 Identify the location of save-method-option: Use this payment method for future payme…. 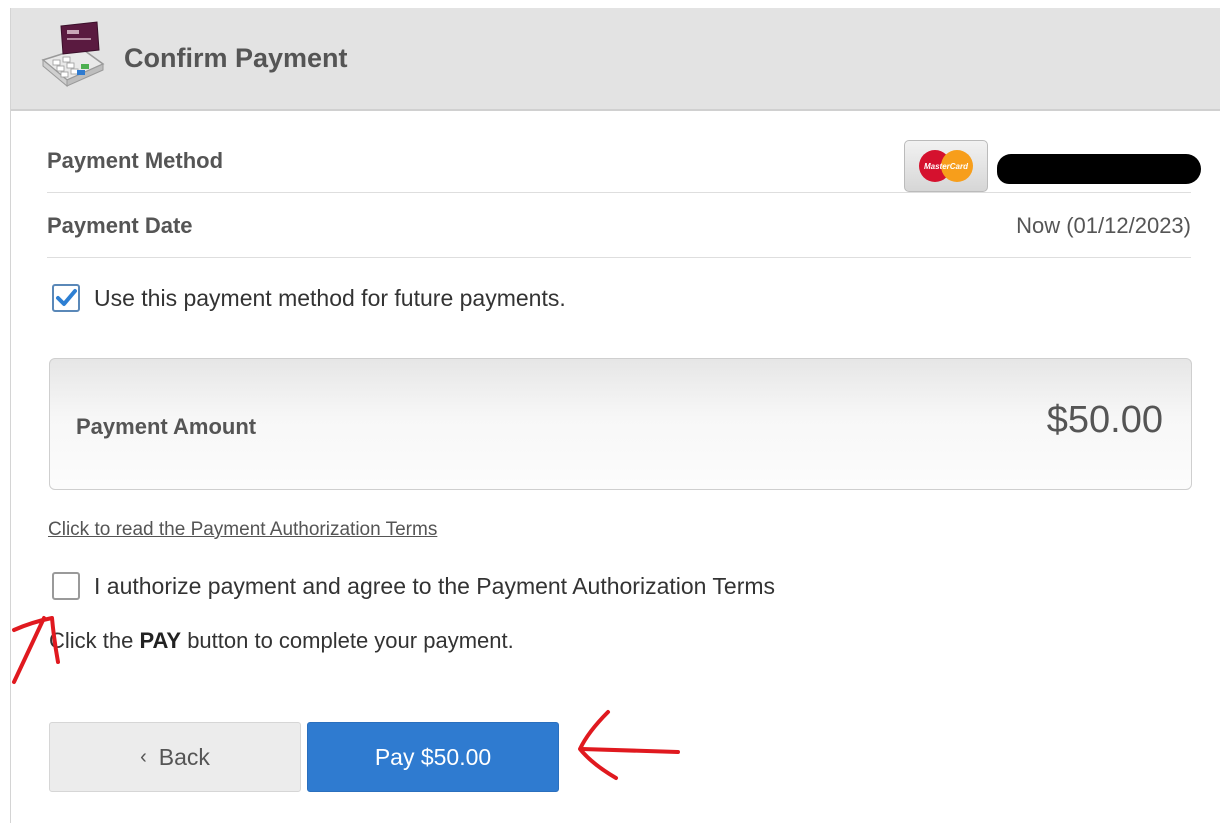
(309, 298).